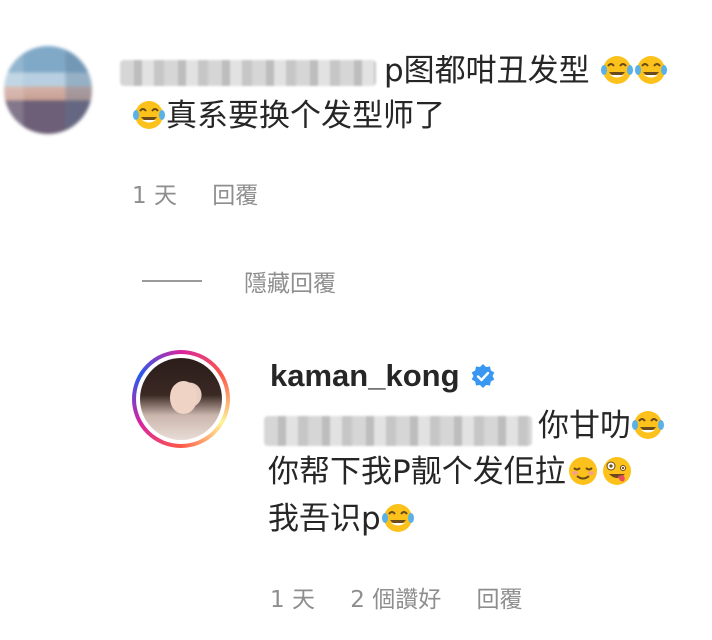 Image resolution: width=712 pixels, height=640 pixels. Describe the element at coordinates (500, 600) in the screenshot. I see `reply-reply-button: 回覆` at that location.